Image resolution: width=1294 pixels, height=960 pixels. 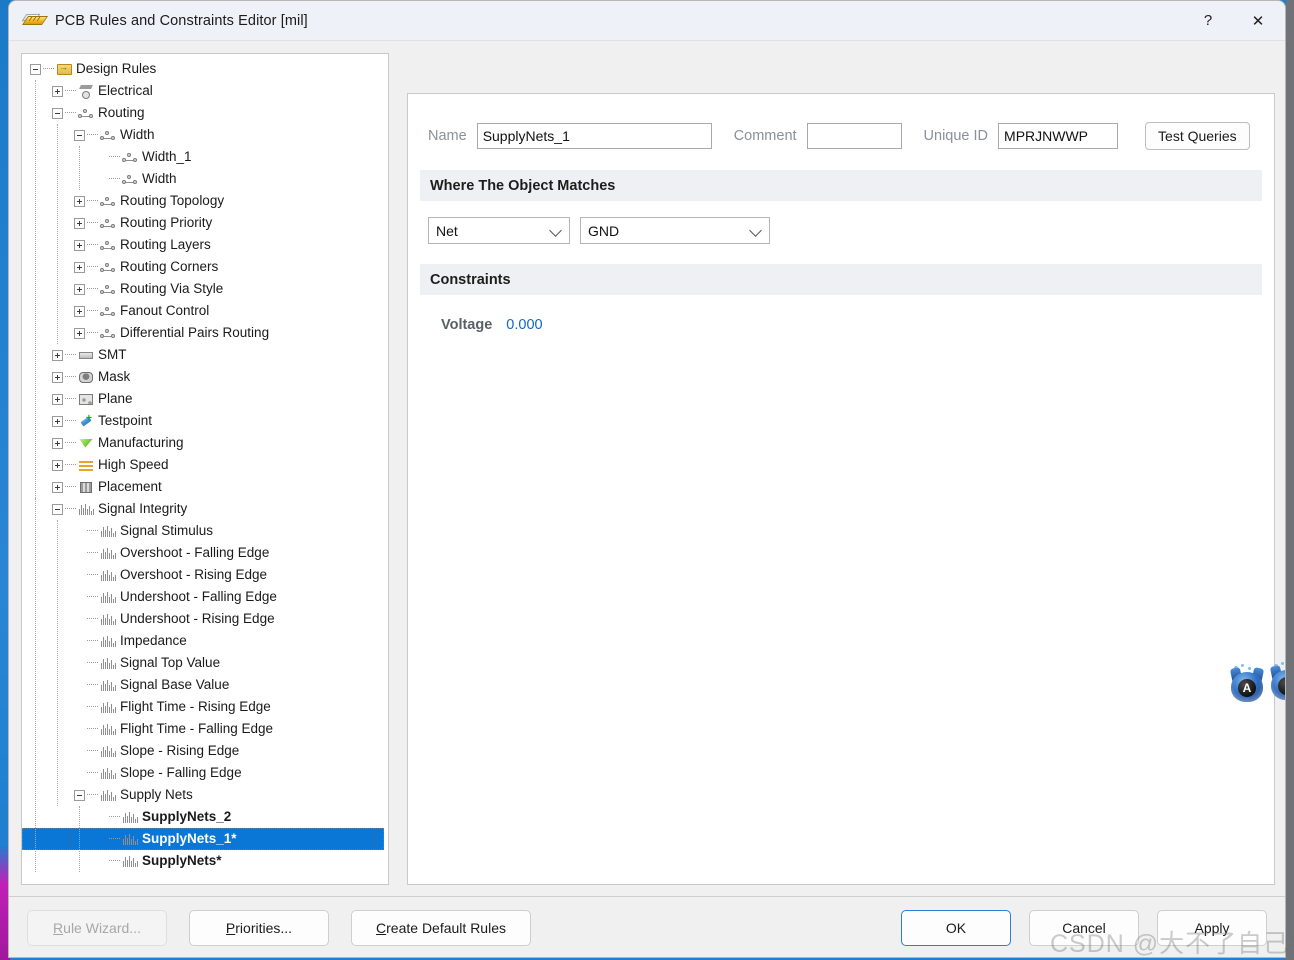 I want to click on tree-item: Undershoot - Falling Edge, so click(x=205, y=597).